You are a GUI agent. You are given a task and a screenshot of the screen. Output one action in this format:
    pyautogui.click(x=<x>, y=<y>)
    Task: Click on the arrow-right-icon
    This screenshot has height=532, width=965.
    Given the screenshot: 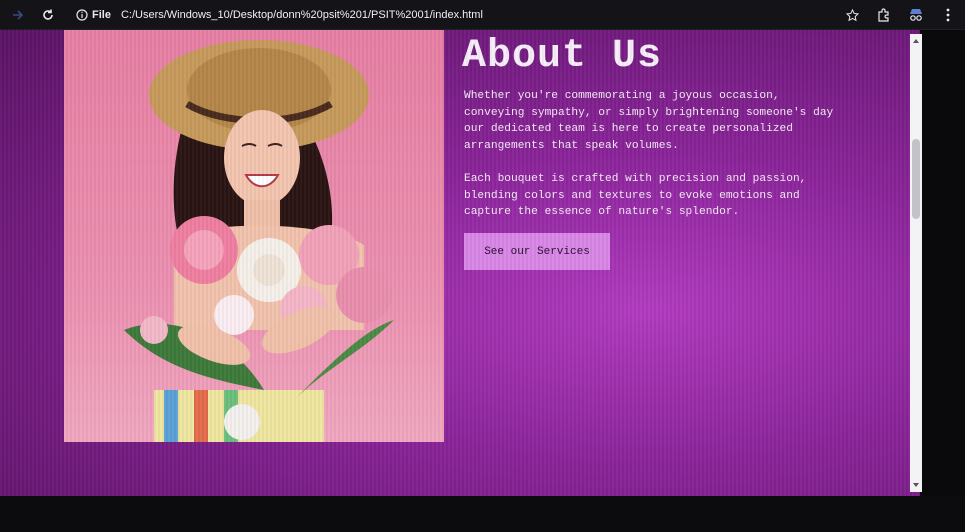 What is the action you would take?
    pyautogui.click(x=18, y=14)
    